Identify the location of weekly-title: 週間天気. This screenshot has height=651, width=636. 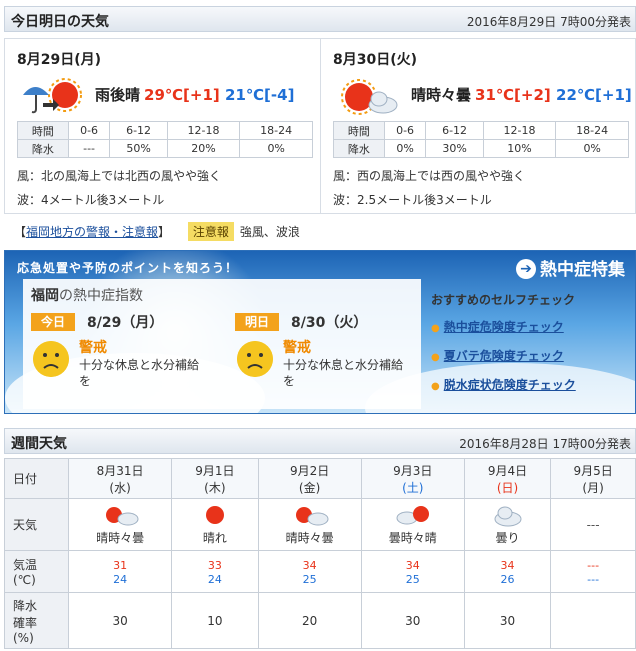
(39, 444).